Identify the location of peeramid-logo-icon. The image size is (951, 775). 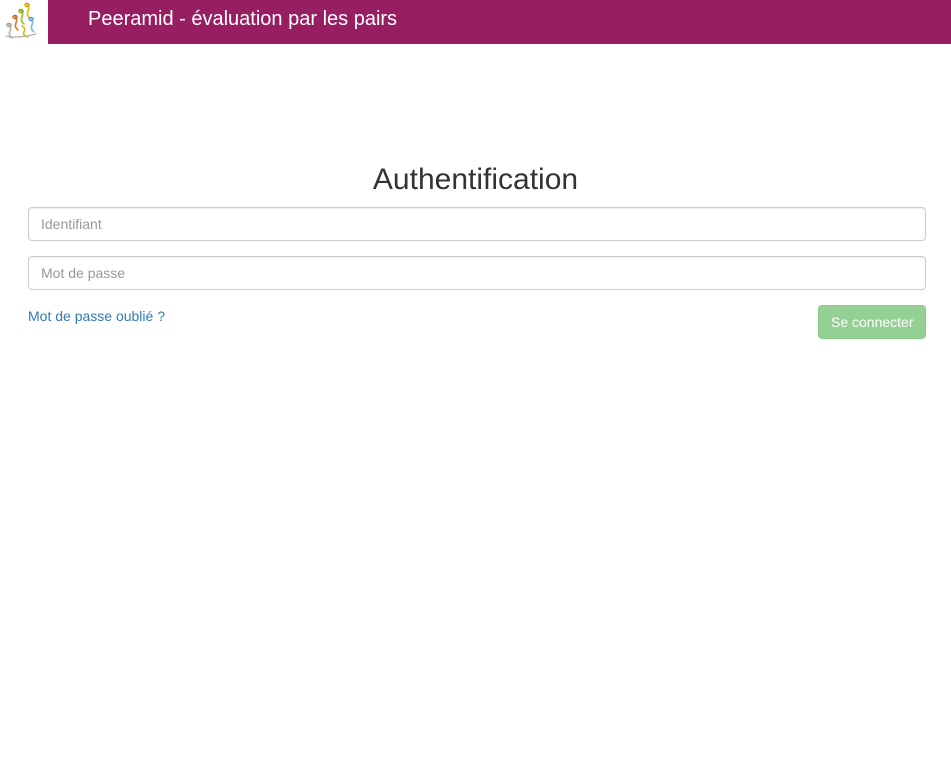
(21, 20).